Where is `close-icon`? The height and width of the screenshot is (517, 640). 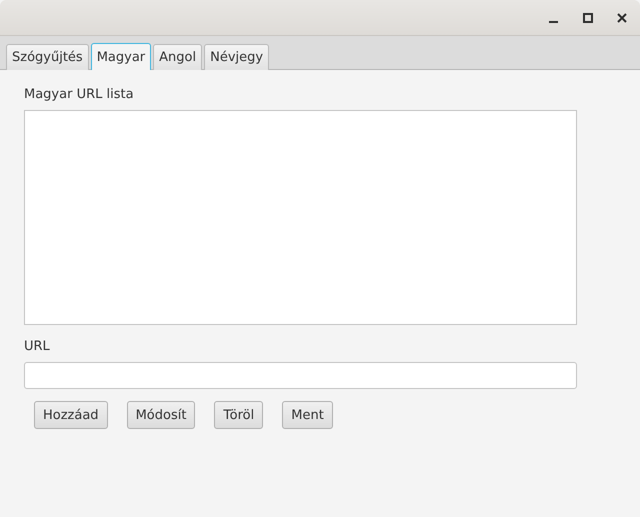
close-icon is located at coordinates (622, 18).